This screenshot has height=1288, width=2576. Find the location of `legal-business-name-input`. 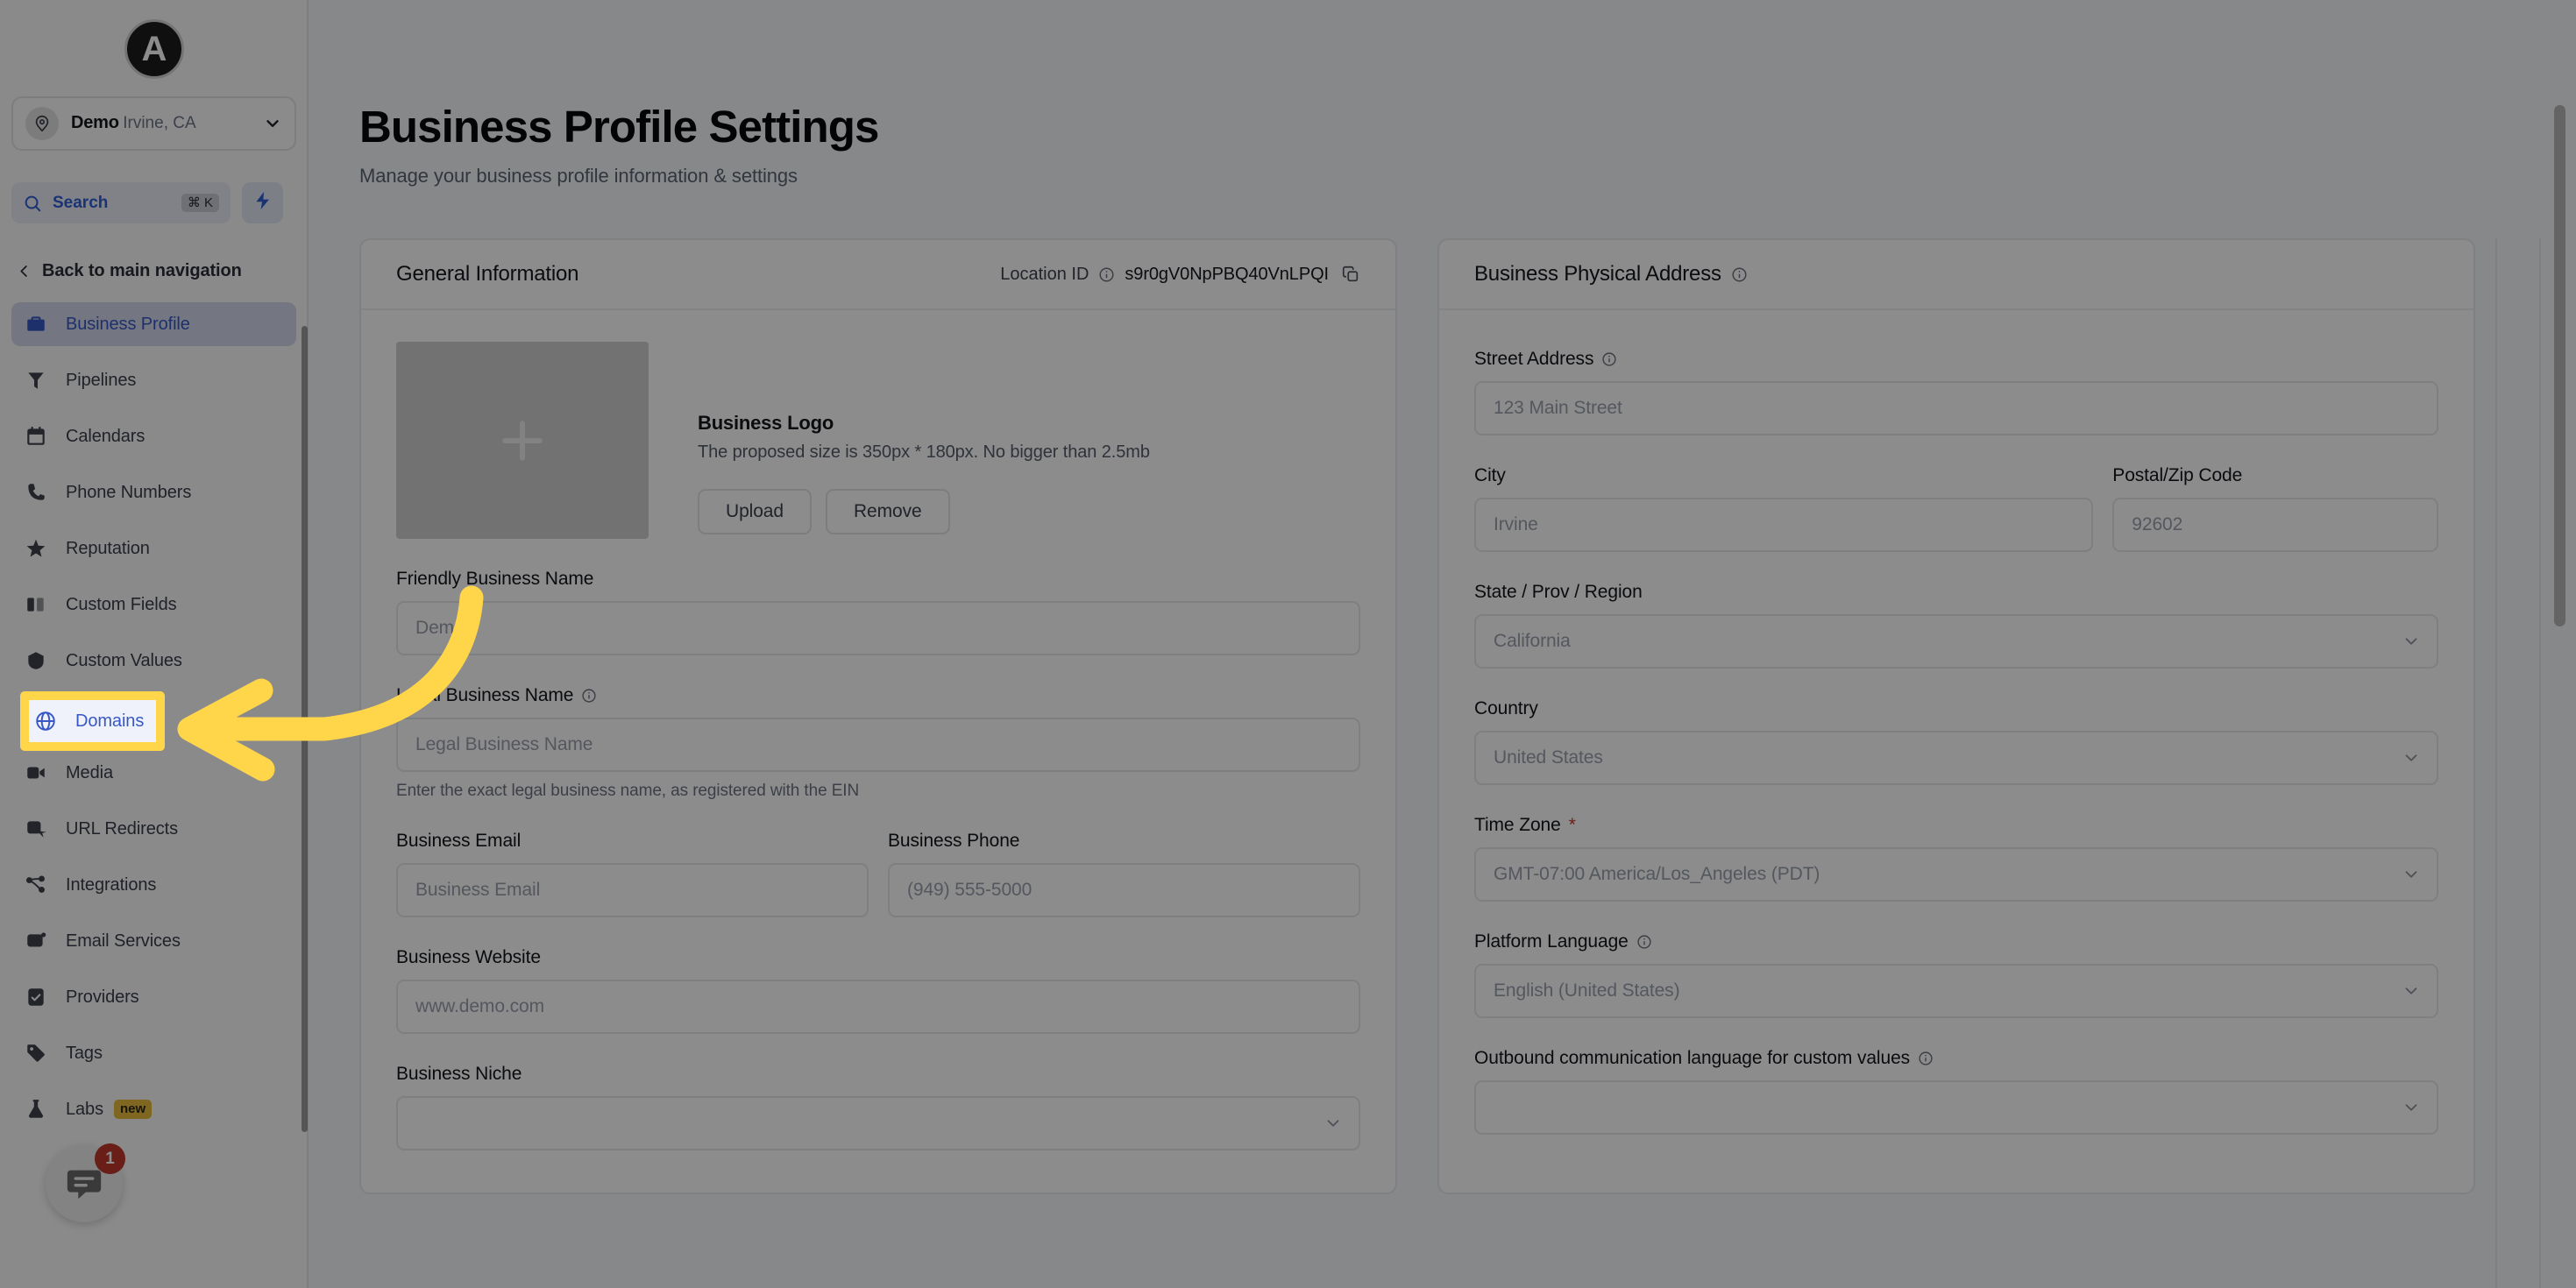

legal-business-name-input is located at coordinates (878, 745).